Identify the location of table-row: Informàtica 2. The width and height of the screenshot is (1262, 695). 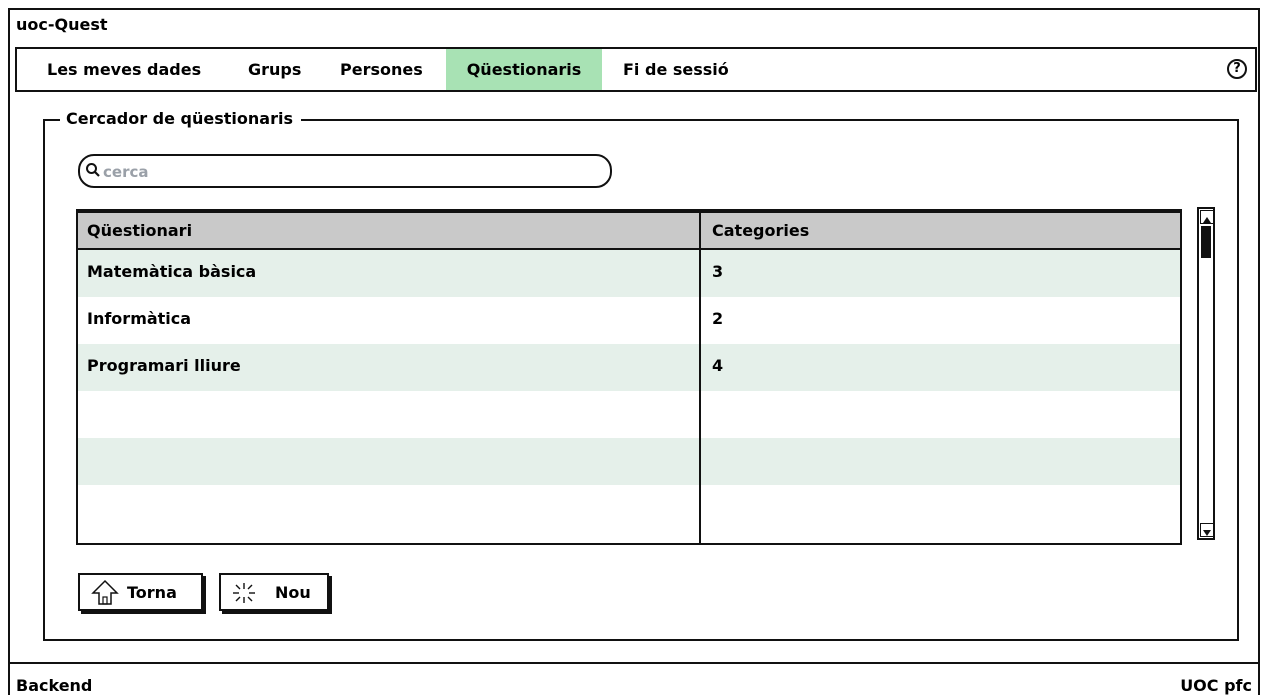
(629, 320).